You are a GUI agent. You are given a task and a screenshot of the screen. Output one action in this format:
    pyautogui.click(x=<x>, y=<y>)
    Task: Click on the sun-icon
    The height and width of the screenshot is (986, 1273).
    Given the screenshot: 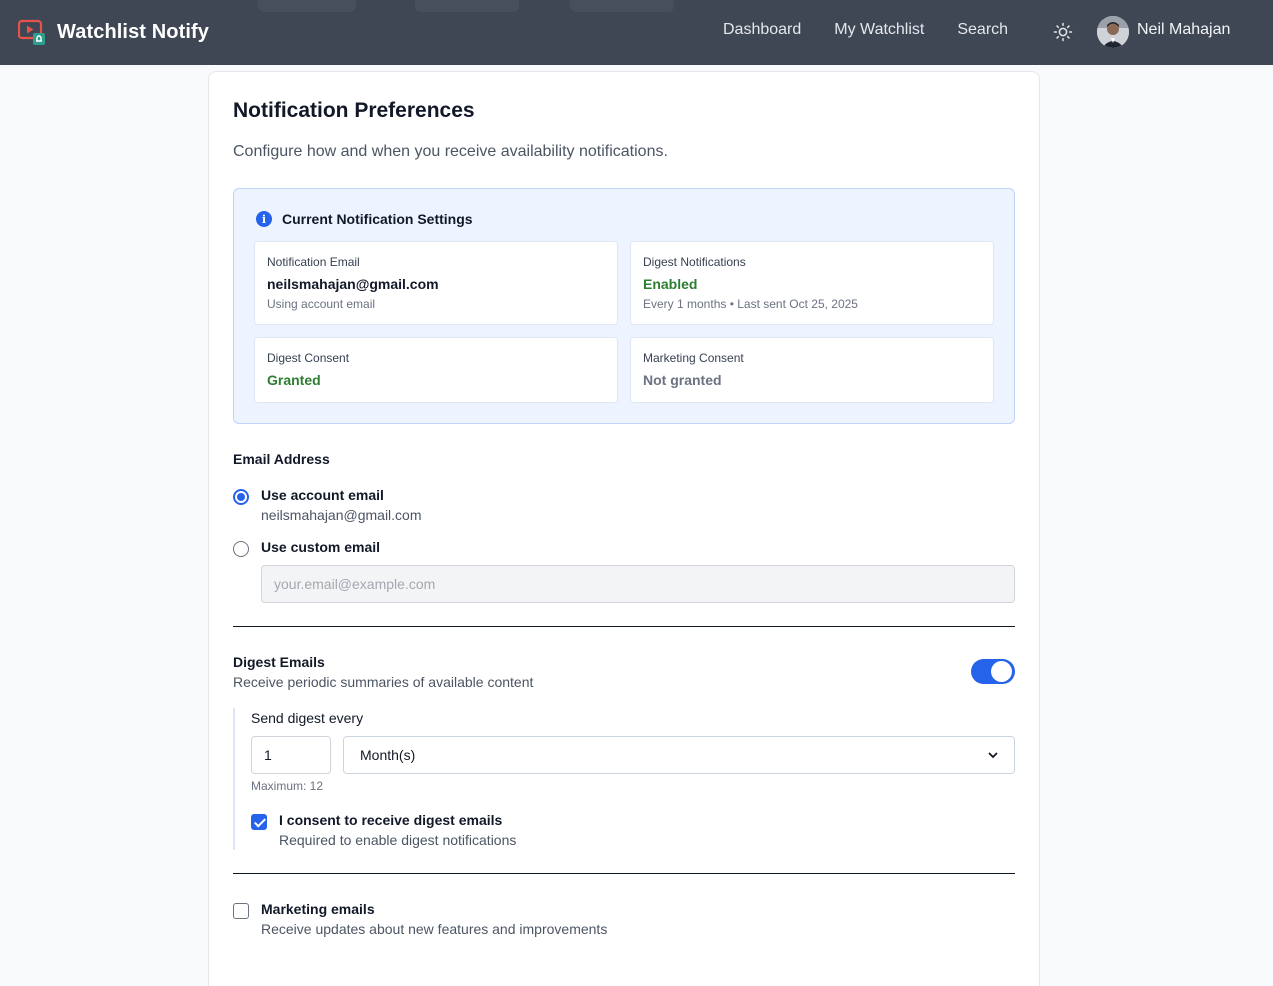 What is the action you would take?
    pyautogui.click(x=1063, y=32)
    